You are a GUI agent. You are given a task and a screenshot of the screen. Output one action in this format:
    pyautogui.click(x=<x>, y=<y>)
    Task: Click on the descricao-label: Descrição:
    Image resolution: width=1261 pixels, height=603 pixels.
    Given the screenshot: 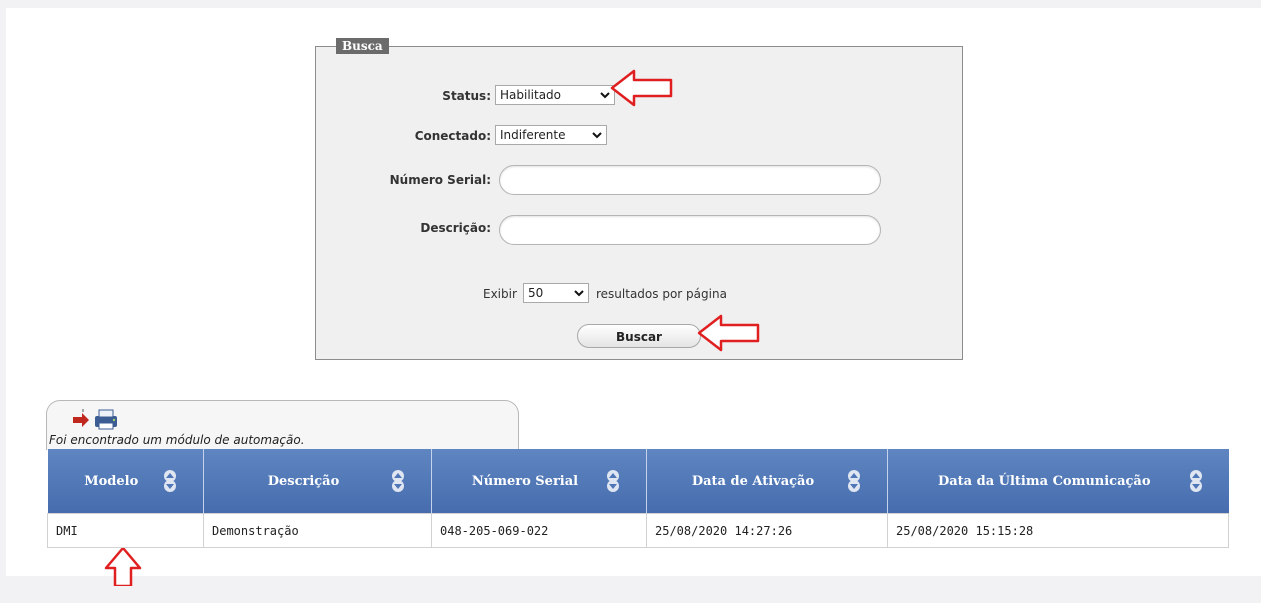 What is the action you would take?
    pyautogui.click(x=455, y=228)
    